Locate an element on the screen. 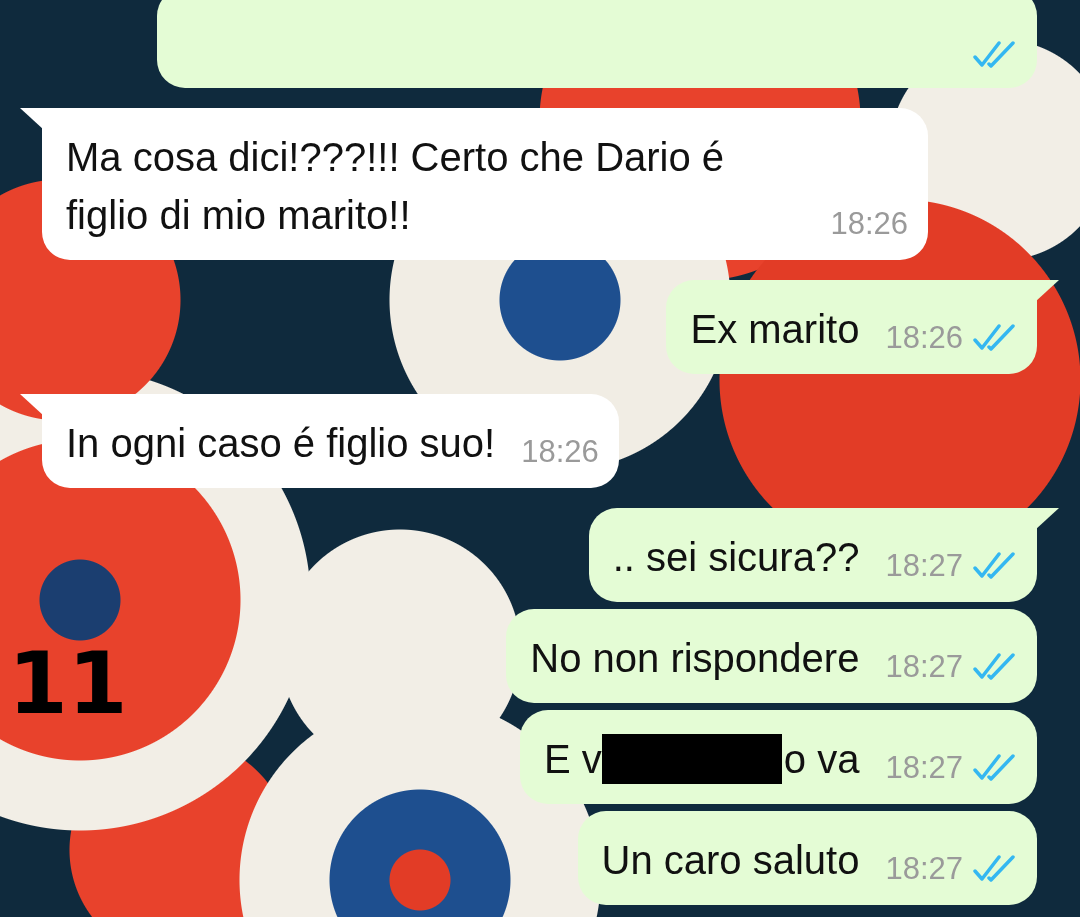 The image size is (1080, 917). message-text: In ogni caso é figlio suo! is located at coordinates (281, 443).